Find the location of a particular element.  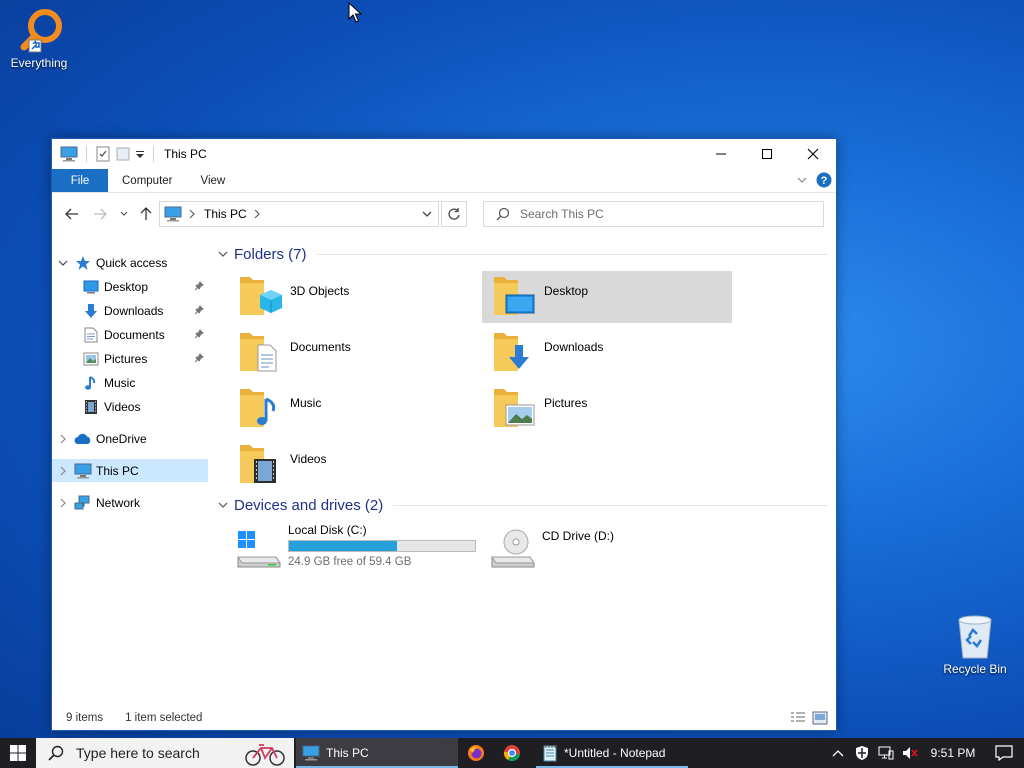

folder-documents: Documents is located at coordinates (353, 353).